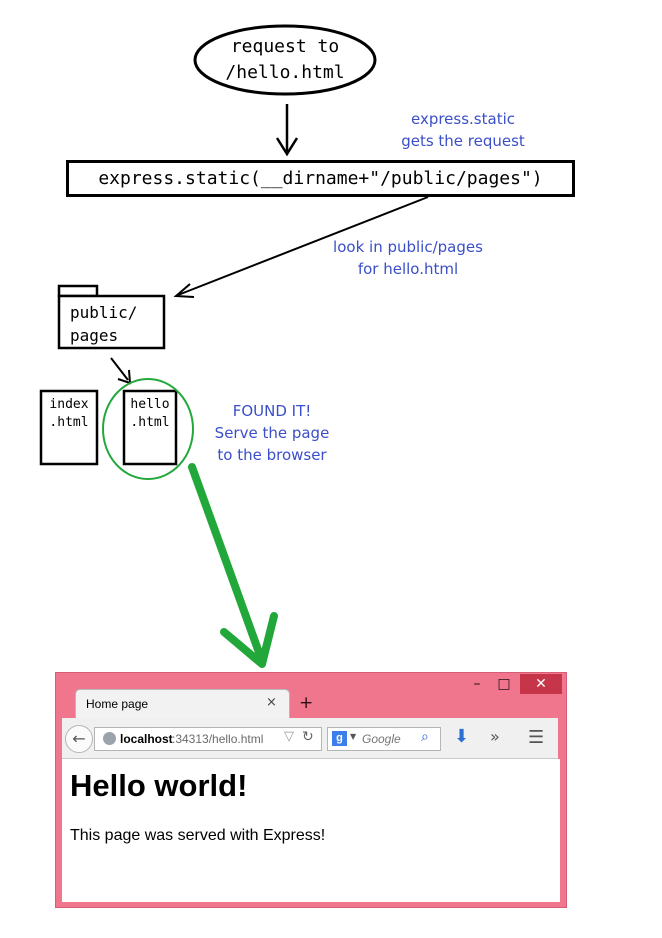 The image size is (662, 938). What do you see at coordinates (462, 119) in the screenshot?
I see `note1-line1: express.static` at bounding box center [462, 119].